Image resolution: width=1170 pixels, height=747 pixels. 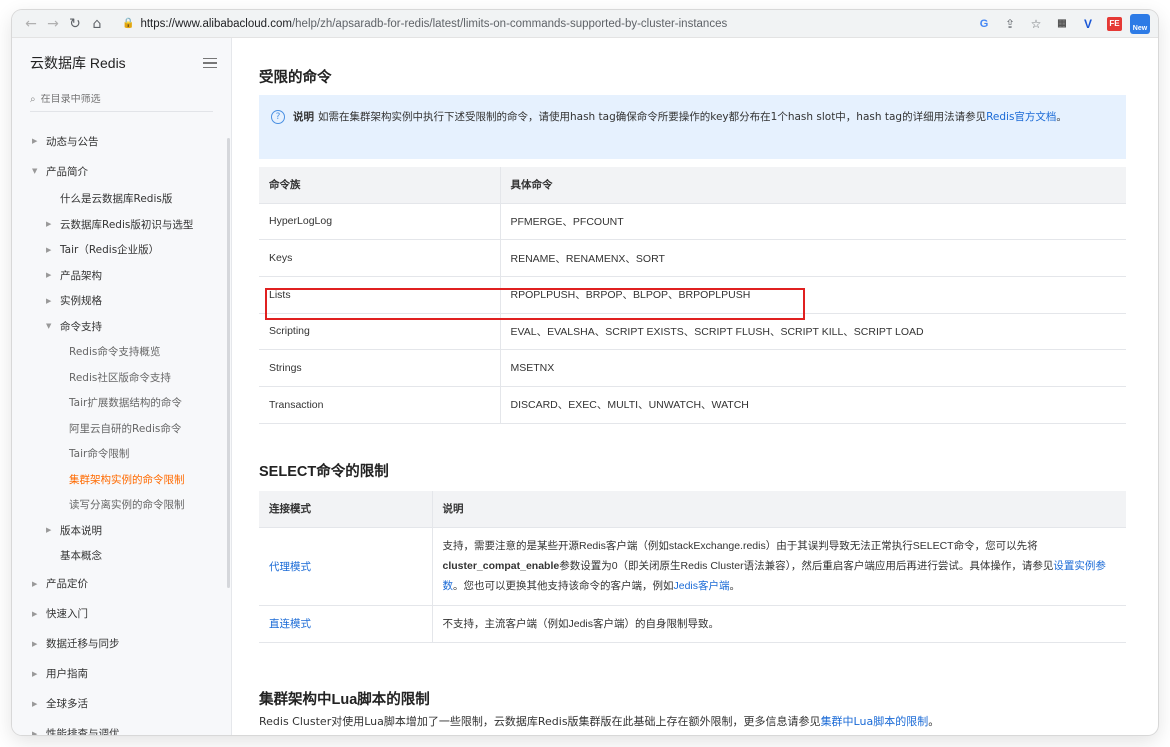 What do you see at coordinates (346, 566) in the screenshot?
I see `proxy-mode-cell: 代理模式` at bounding box center [346, 566].